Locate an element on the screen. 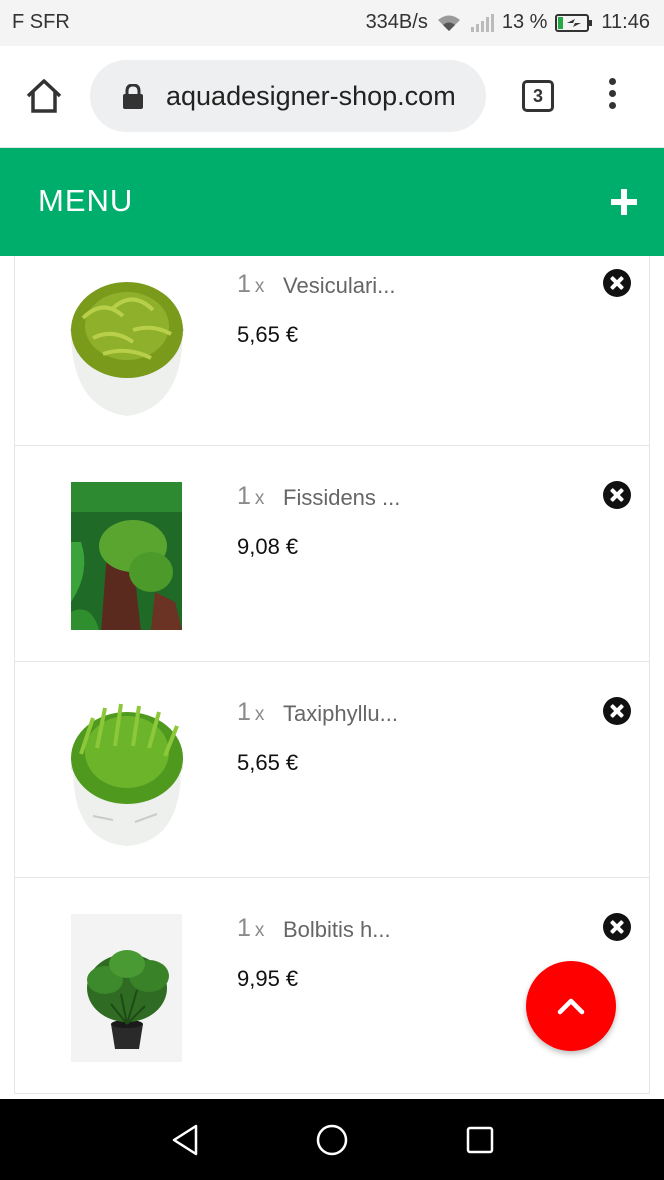  scroll-to-top-button is located at coordinates (571, 1006).